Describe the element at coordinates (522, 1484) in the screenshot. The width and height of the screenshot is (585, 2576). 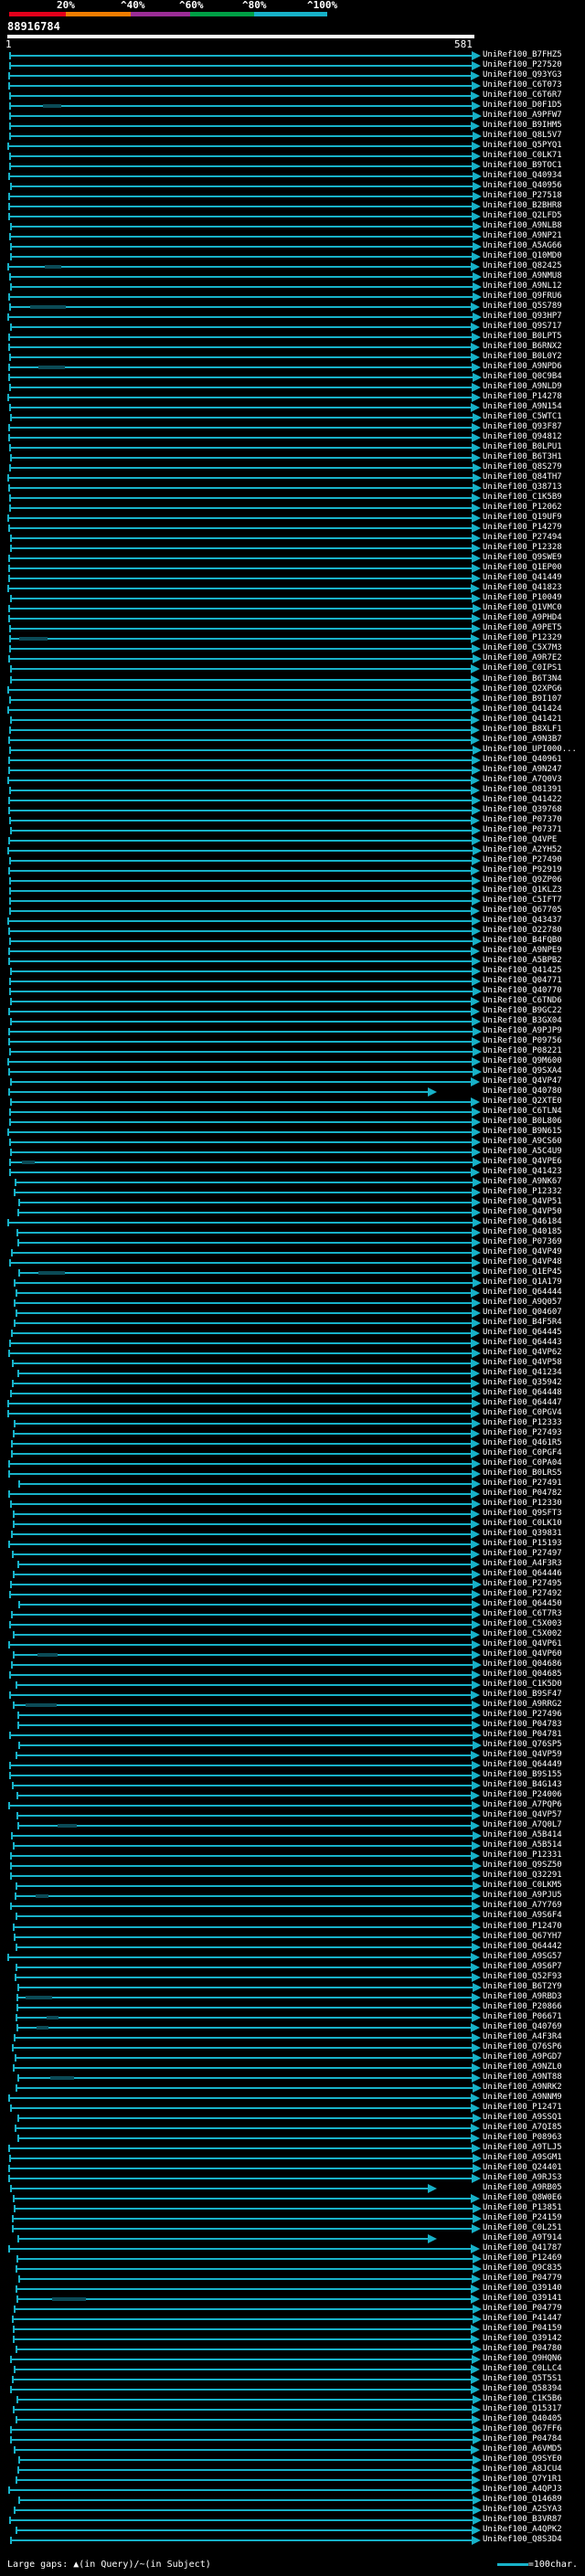
I see `hit-accession-label: UniRef100_P27491` at that location.